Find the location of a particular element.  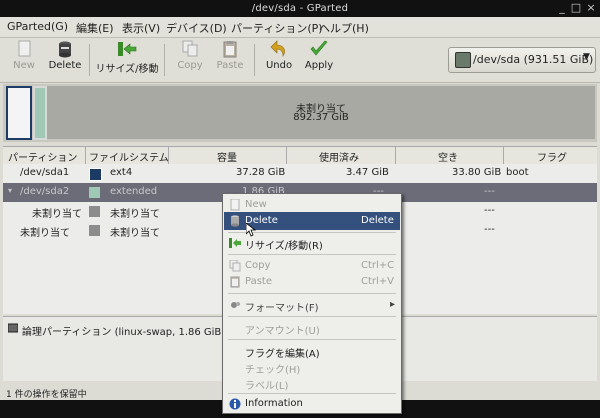

undo-button-label: Undo is located at coordinates (279, 65).